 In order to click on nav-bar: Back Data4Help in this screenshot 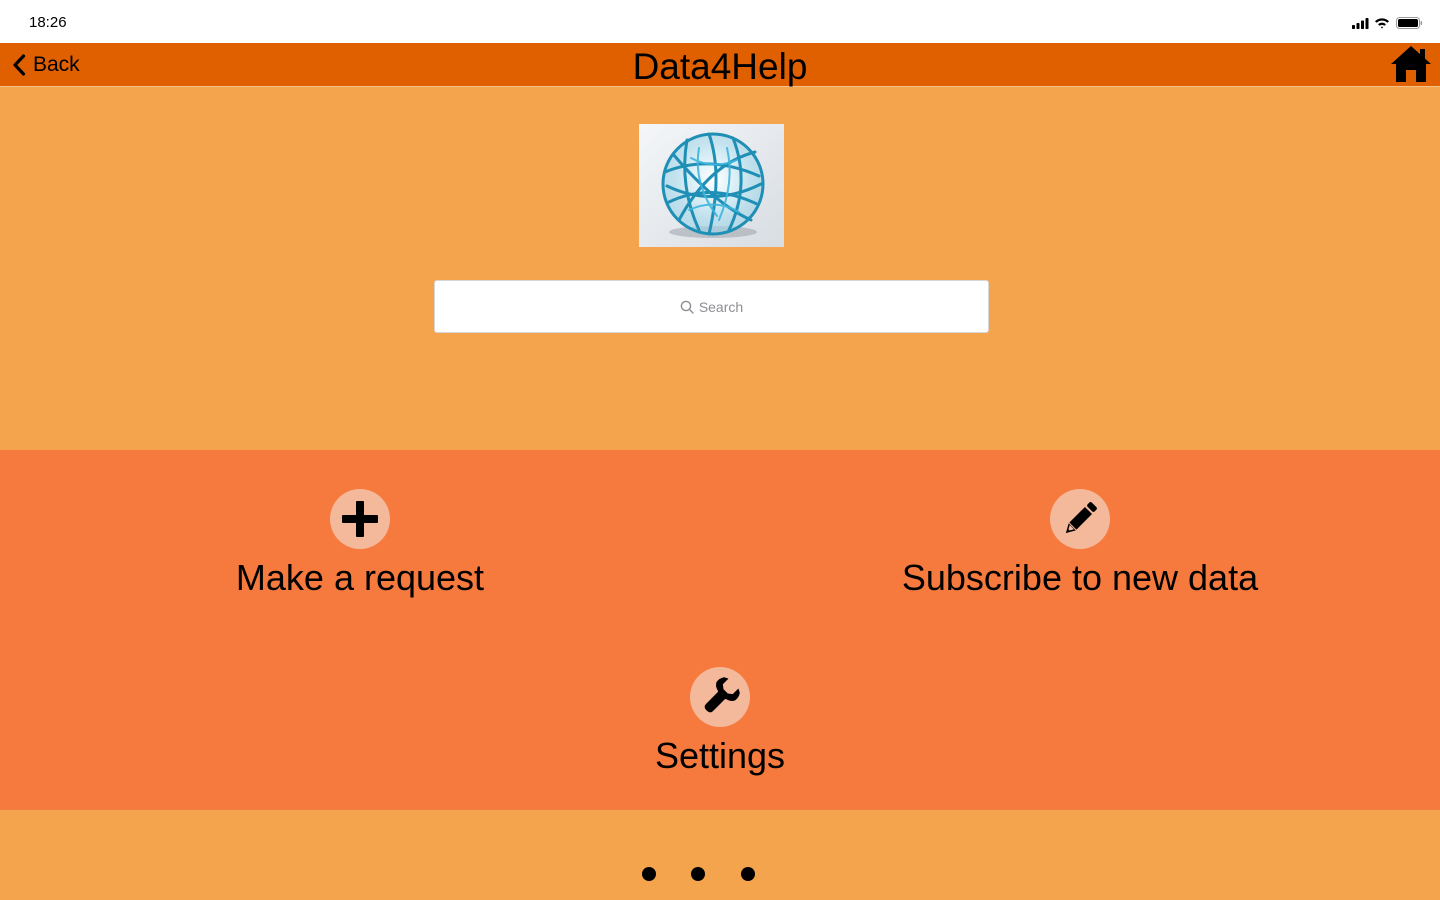, I will do `click(720, 65)`.